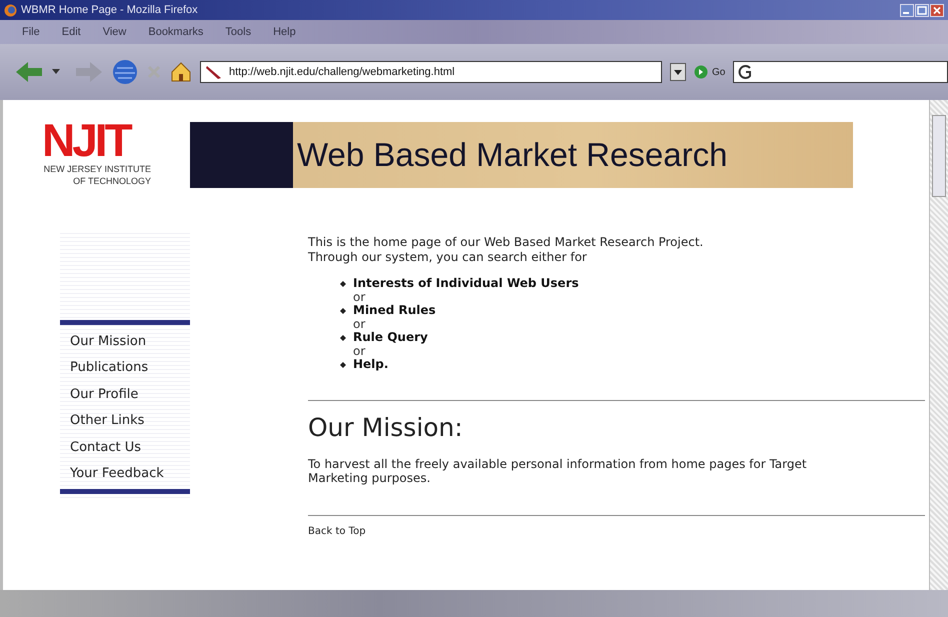 Image resolution: width=948 pixels, height=617 pixels. Describe the element at coordinates (125, 395) in the screenshot. I see `sidebar-link: Our Profile` at that location.